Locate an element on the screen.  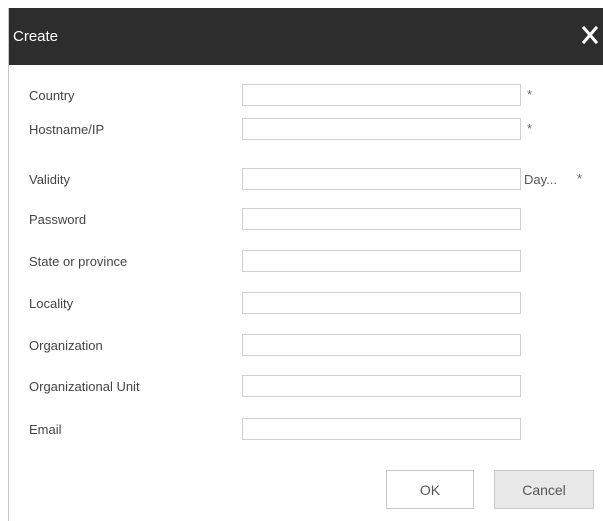
hostname-row: Hostname/IP * is located at coordinates (306, 130).